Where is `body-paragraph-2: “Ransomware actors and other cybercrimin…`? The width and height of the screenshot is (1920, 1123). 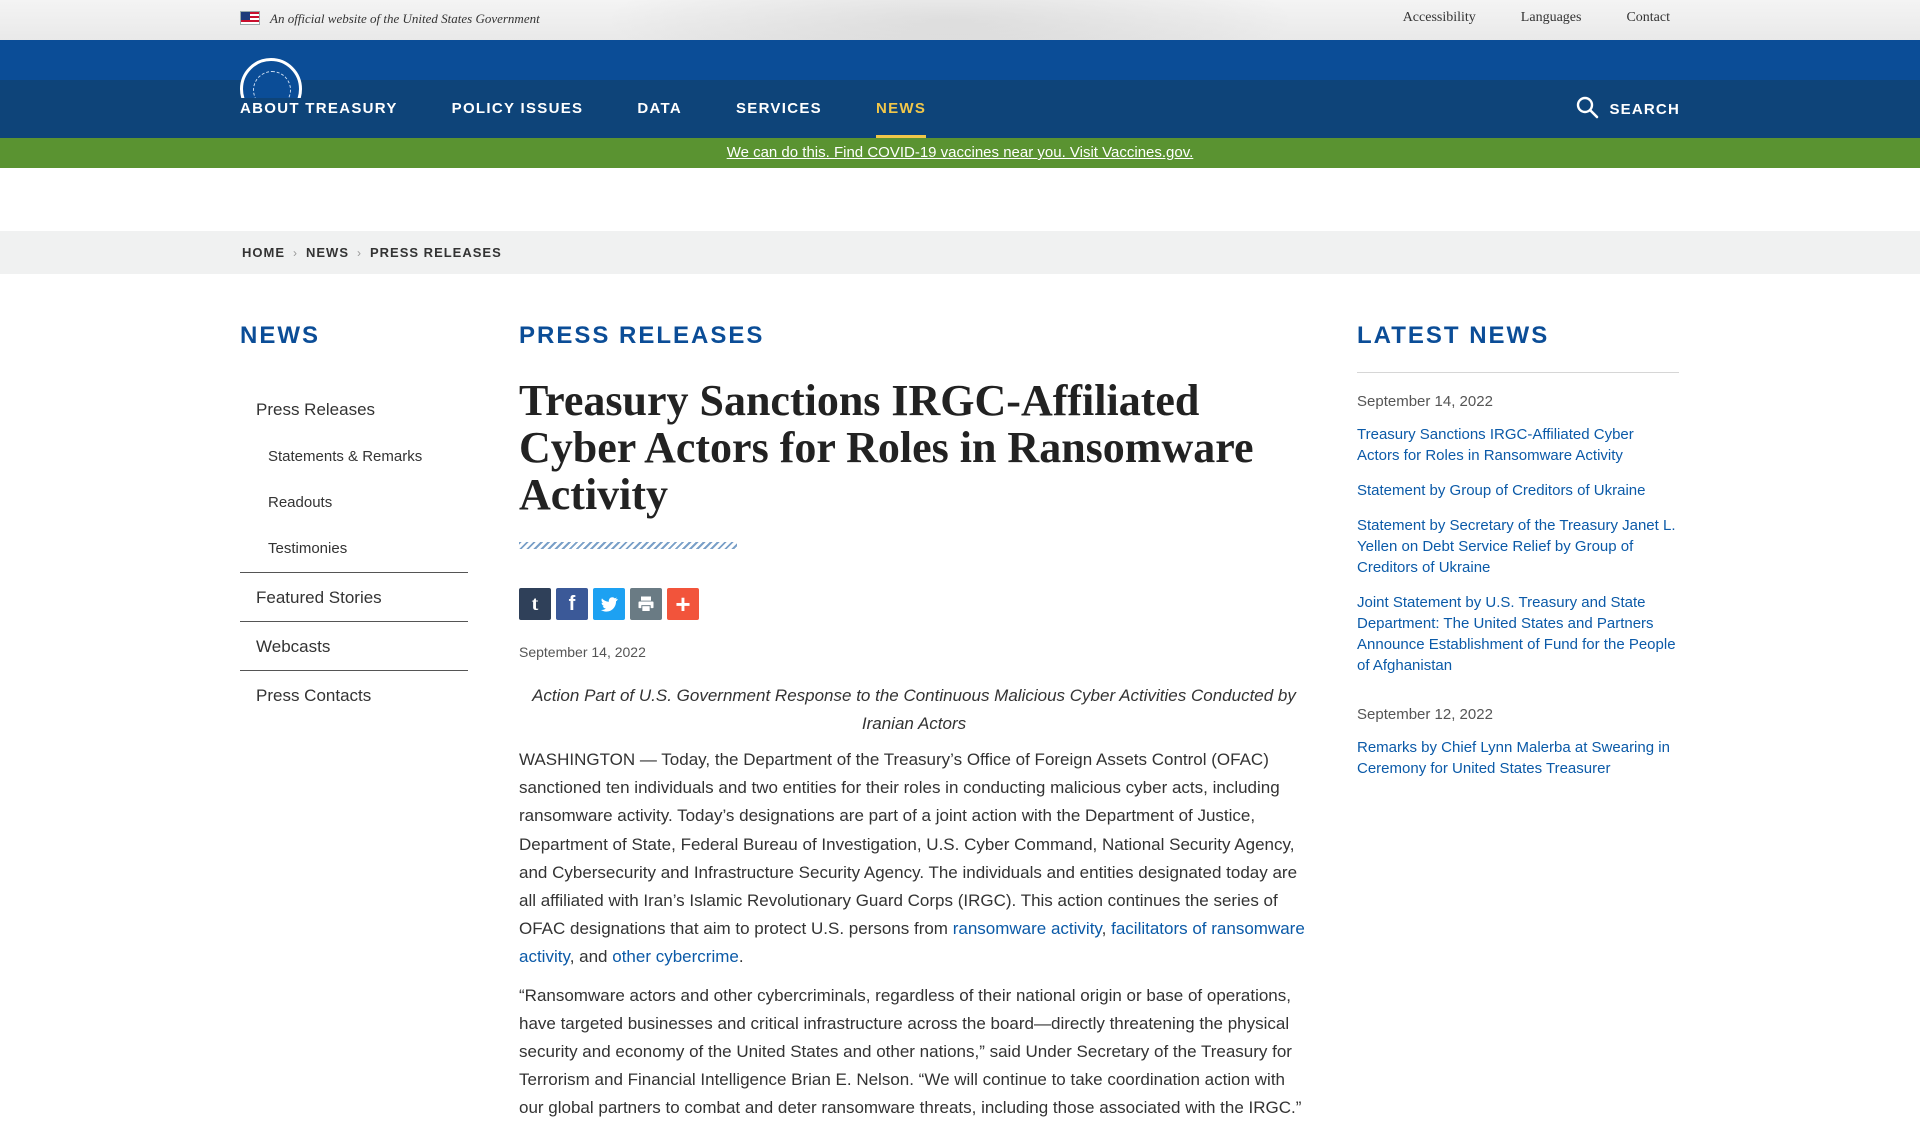
body-paragraph-2: “Ransomware actors and other cybercrimin… is located at coordinates (910, 1051).